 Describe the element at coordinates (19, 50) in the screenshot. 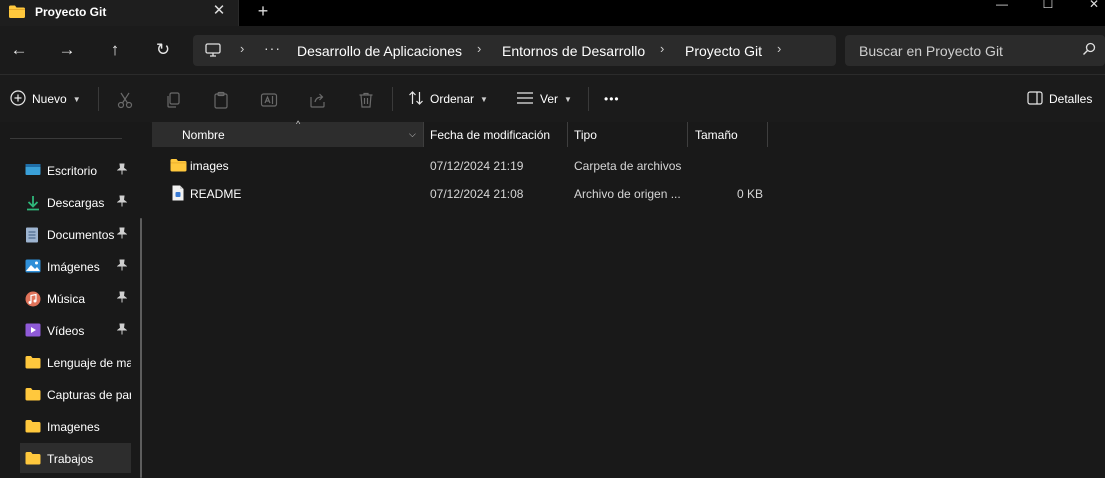

I see `back-button: ←` at that location.